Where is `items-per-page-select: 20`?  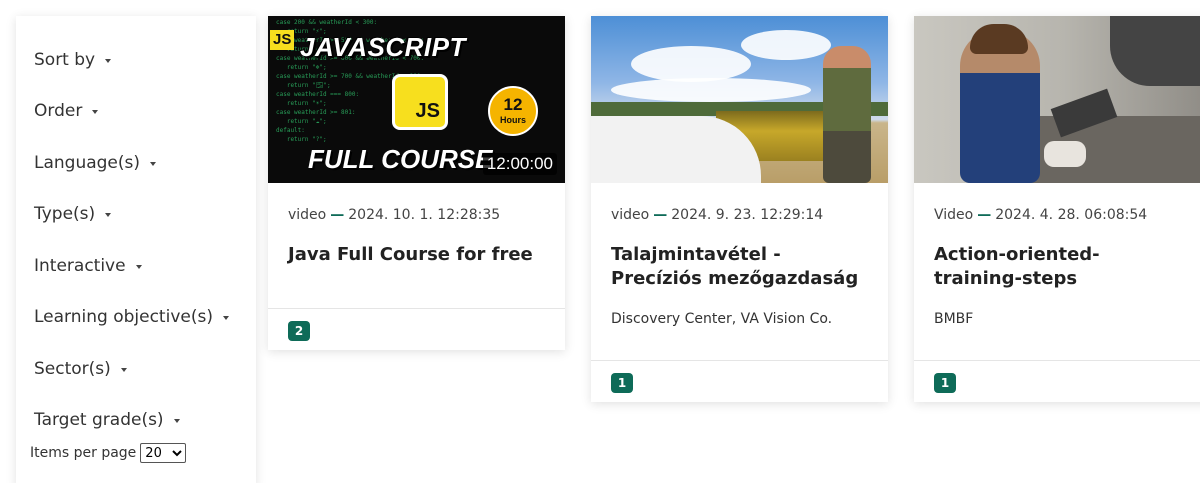 items-per-page-select: 20 is located at coordinates (163, 453).